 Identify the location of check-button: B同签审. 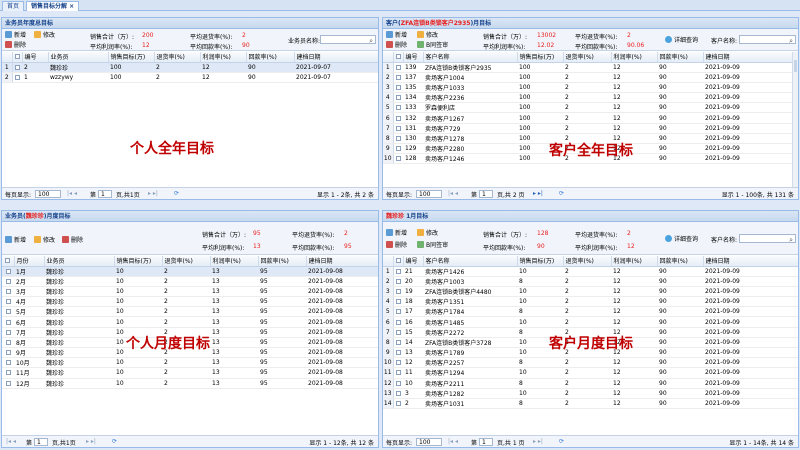
(432, 245).